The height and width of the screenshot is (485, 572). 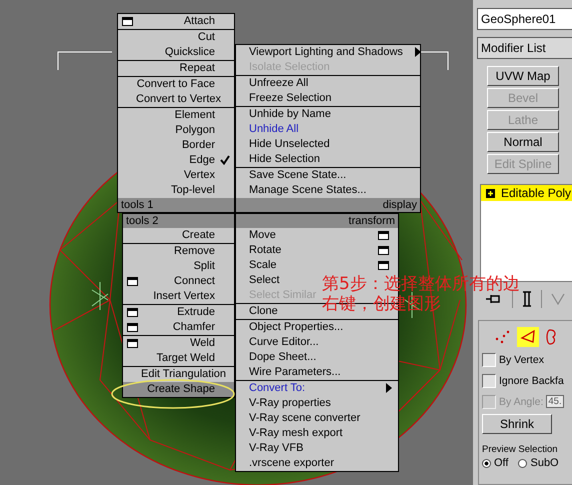 I want to click on modifier-button: UVW Map, so click(x=523, y=76).